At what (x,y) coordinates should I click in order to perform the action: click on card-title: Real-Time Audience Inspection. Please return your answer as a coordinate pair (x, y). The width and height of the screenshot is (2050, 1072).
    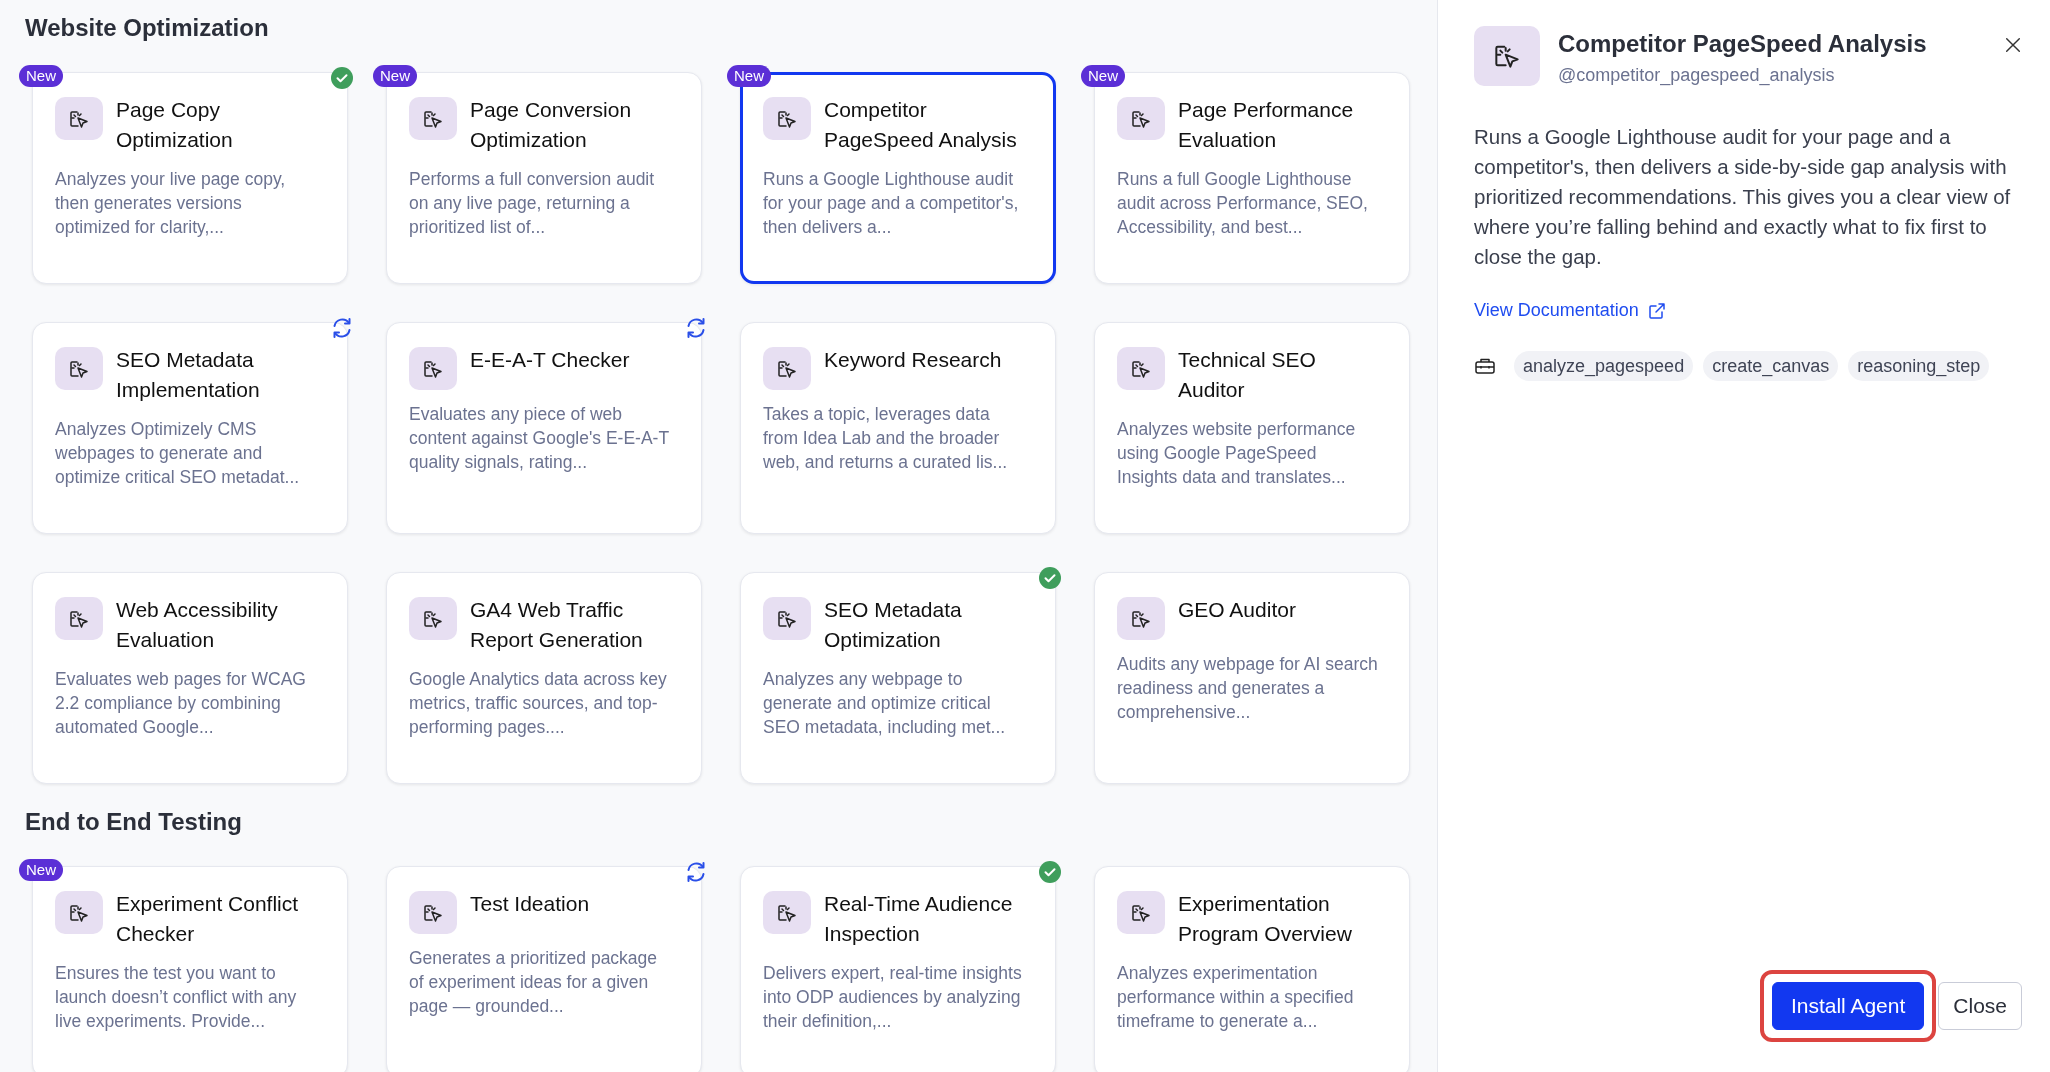
    Looking at the image, I should click on (919, 919).